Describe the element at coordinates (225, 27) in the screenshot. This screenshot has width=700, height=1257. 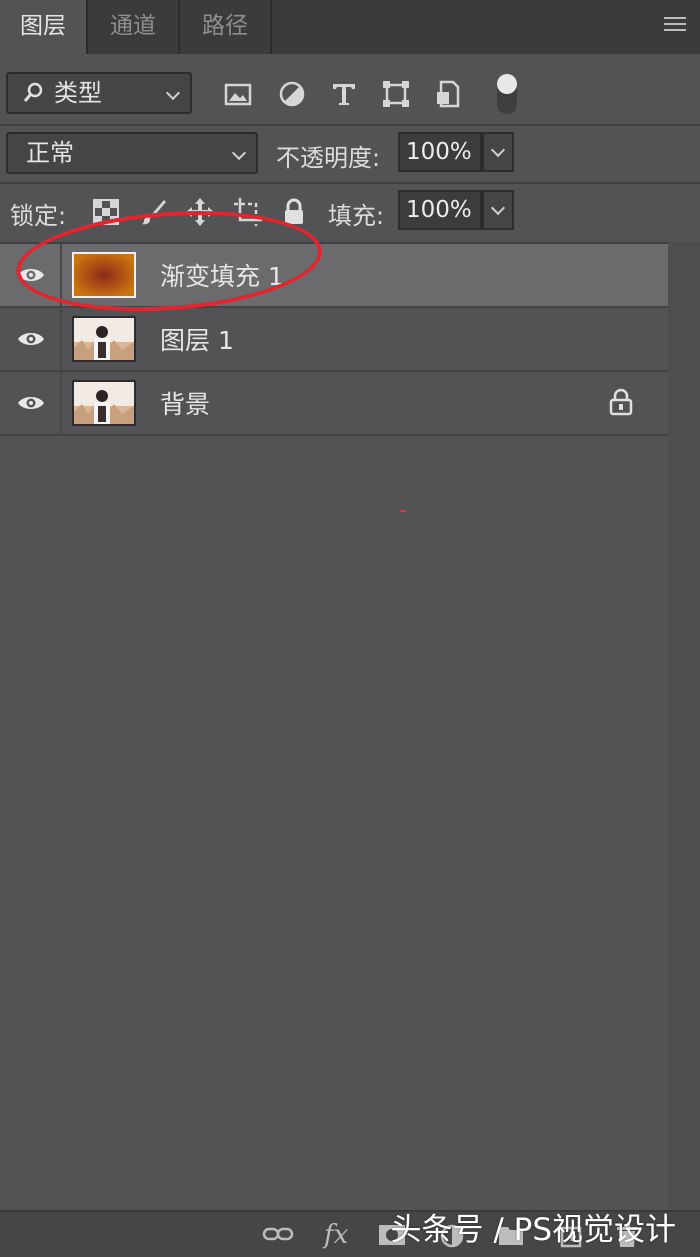
I see `tab-paths: 路径` at that location.